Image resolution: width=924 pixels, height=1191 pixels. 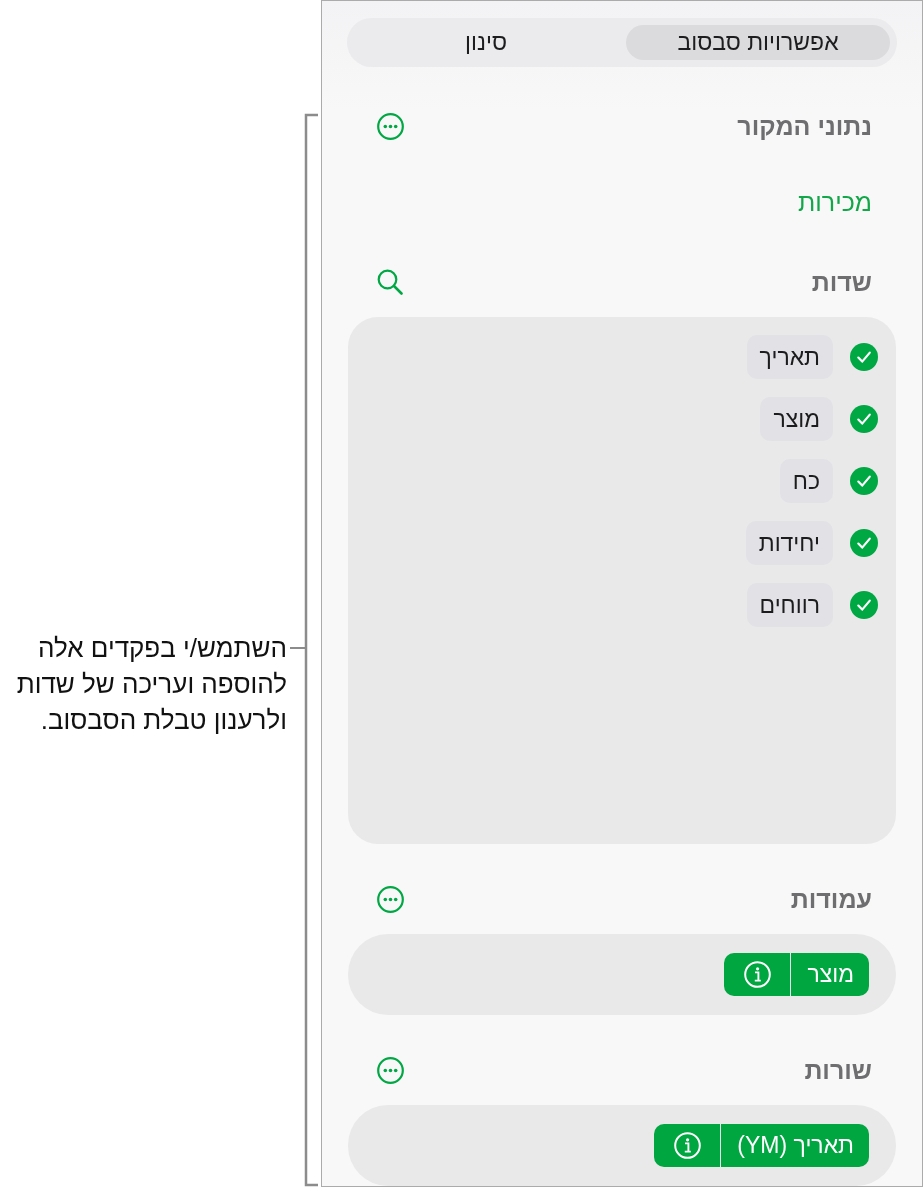 I want to click on section-title: שדות, so click(x=841, y=282).